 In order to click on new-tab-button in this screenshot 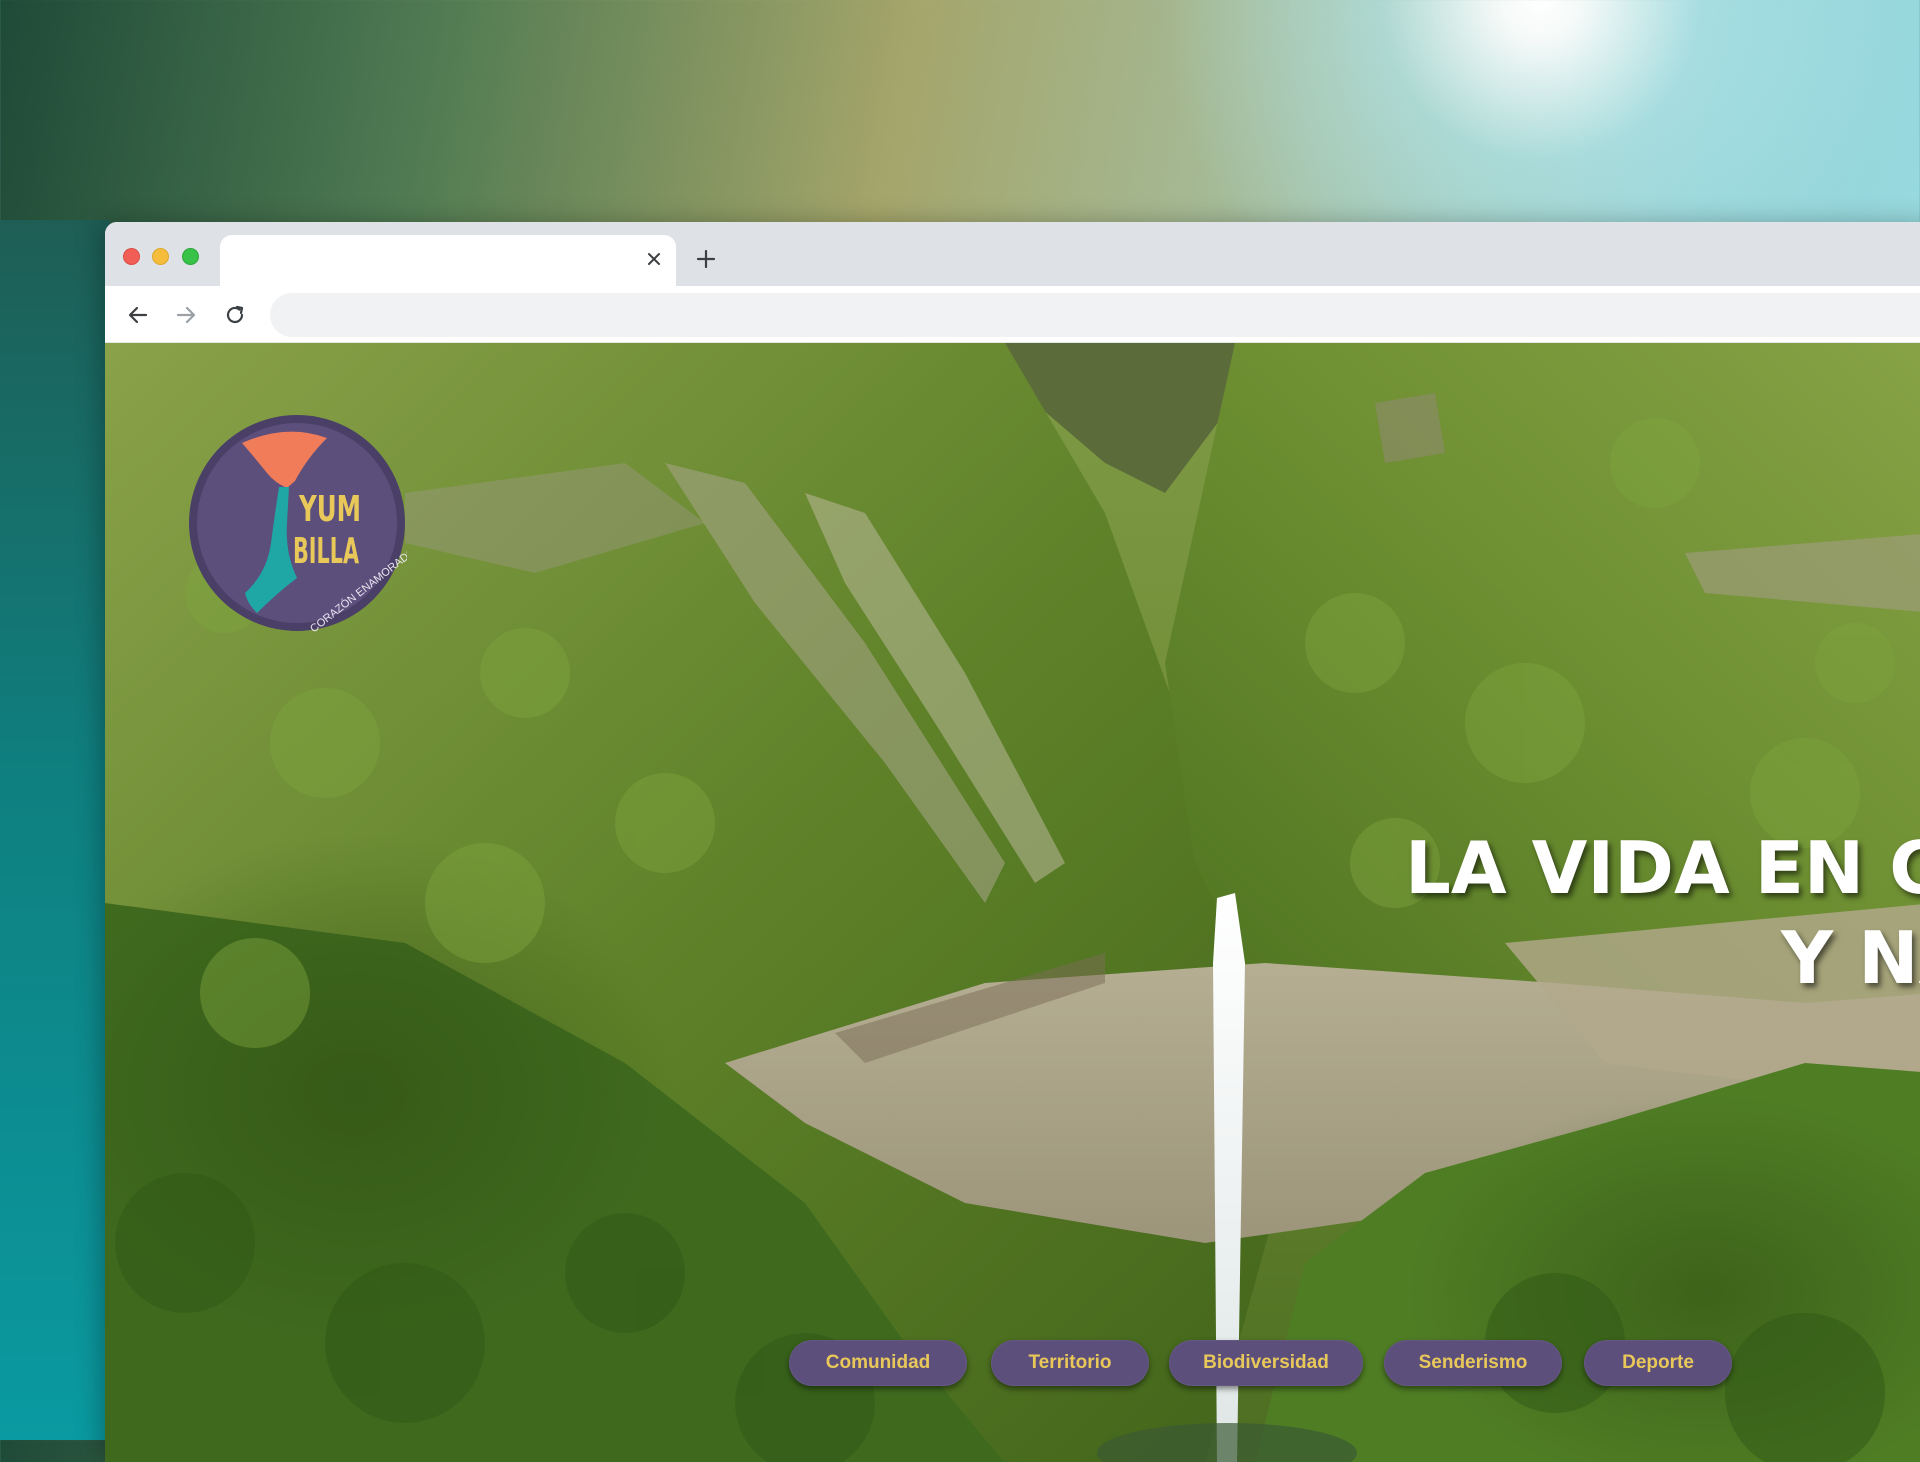, I will do `click(706, 259)`.